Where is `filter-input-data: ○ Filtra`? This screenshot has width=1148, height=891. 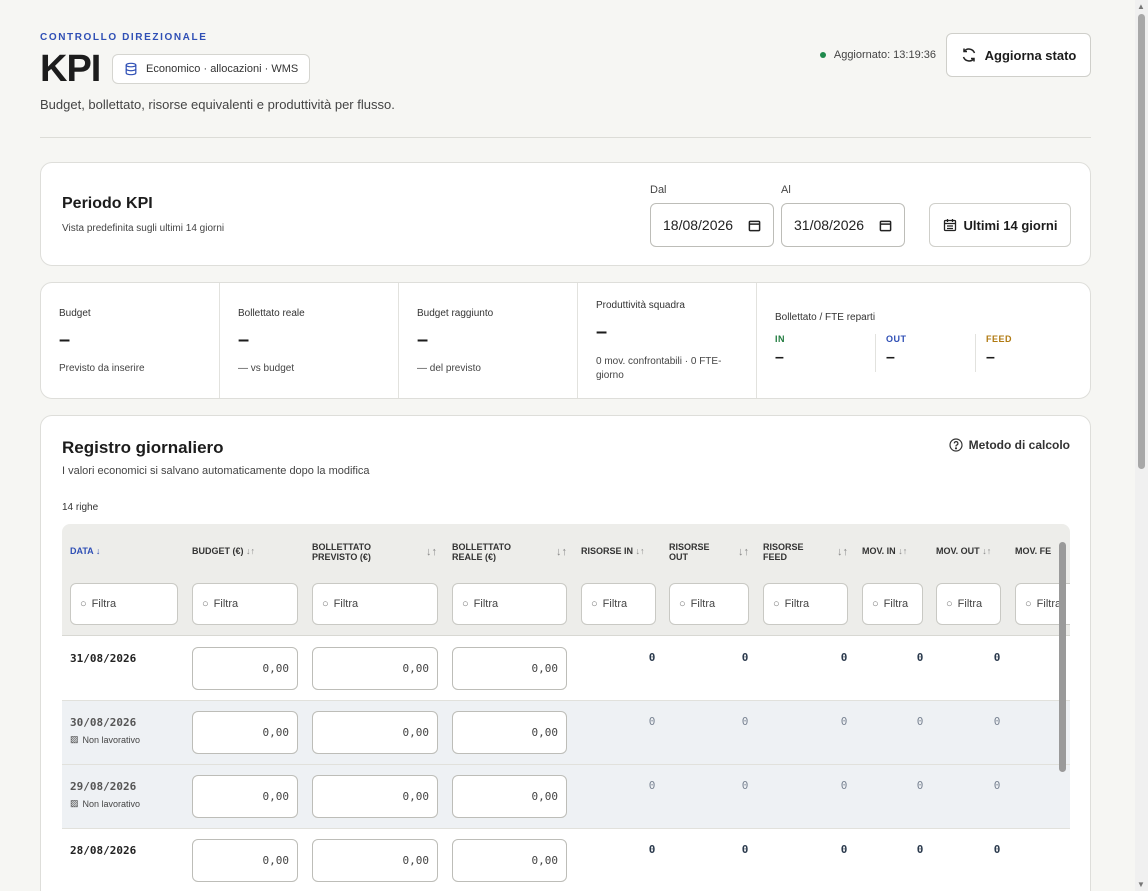
filter-input-data: ○ Filtra is located at coordinates (124, 604).